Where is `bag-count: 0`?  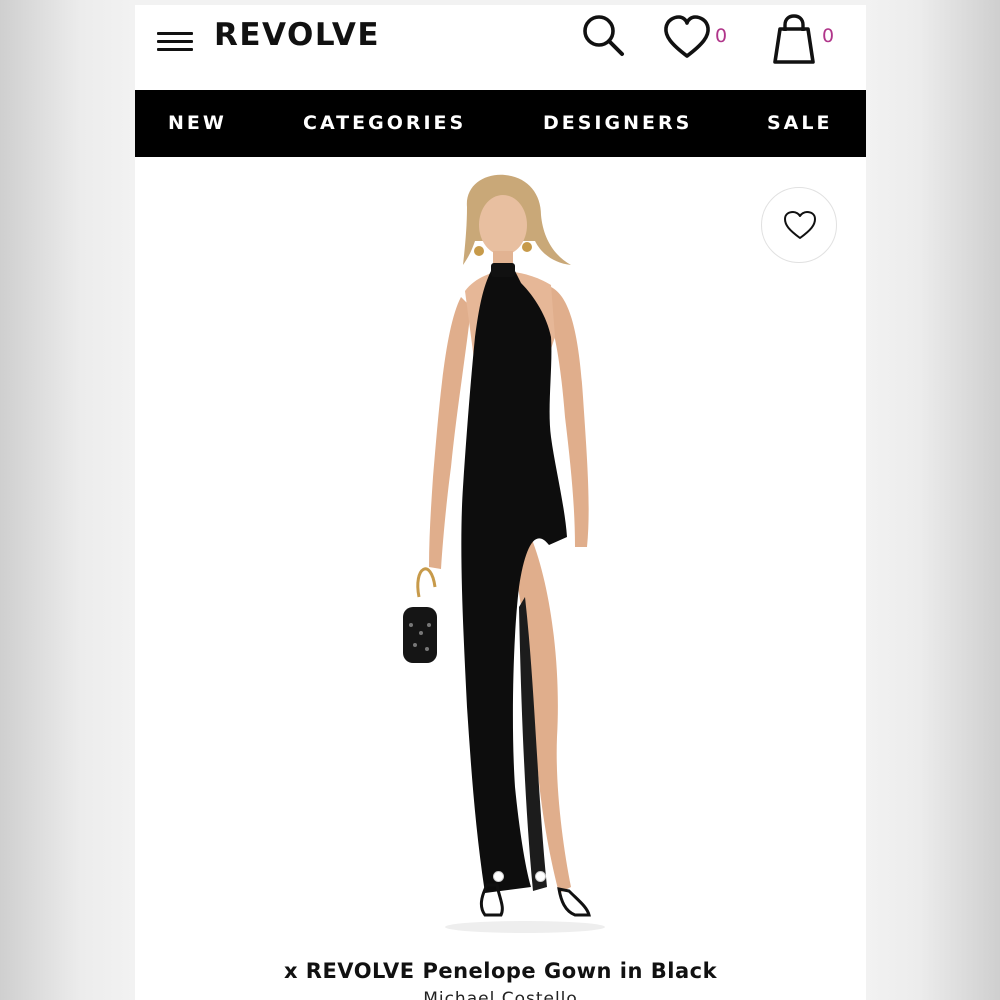 bag-count: 0 is located at coordinates (828, 36).